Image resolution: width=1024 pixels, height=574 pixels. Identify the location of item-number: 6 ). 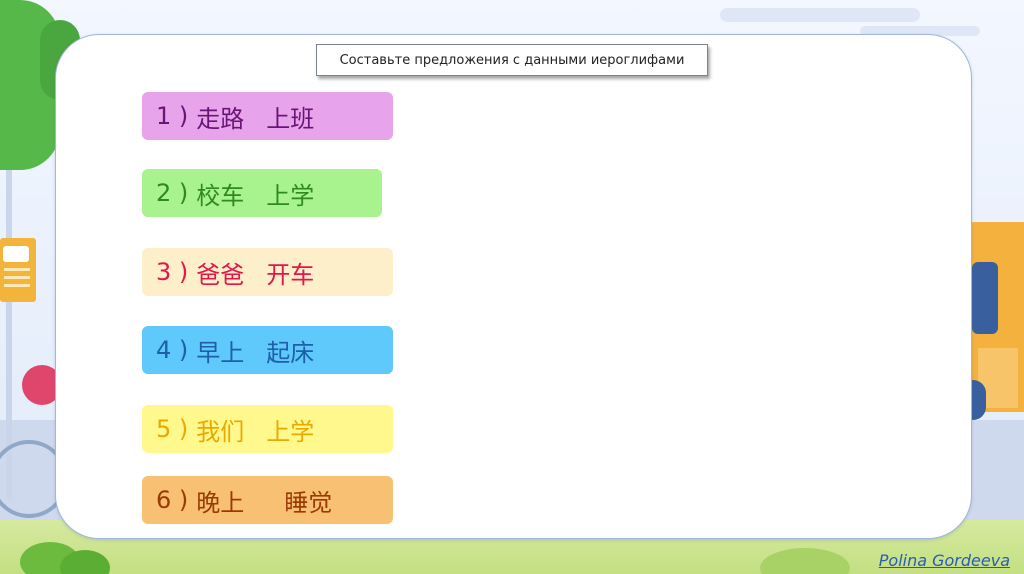
(172, 500).